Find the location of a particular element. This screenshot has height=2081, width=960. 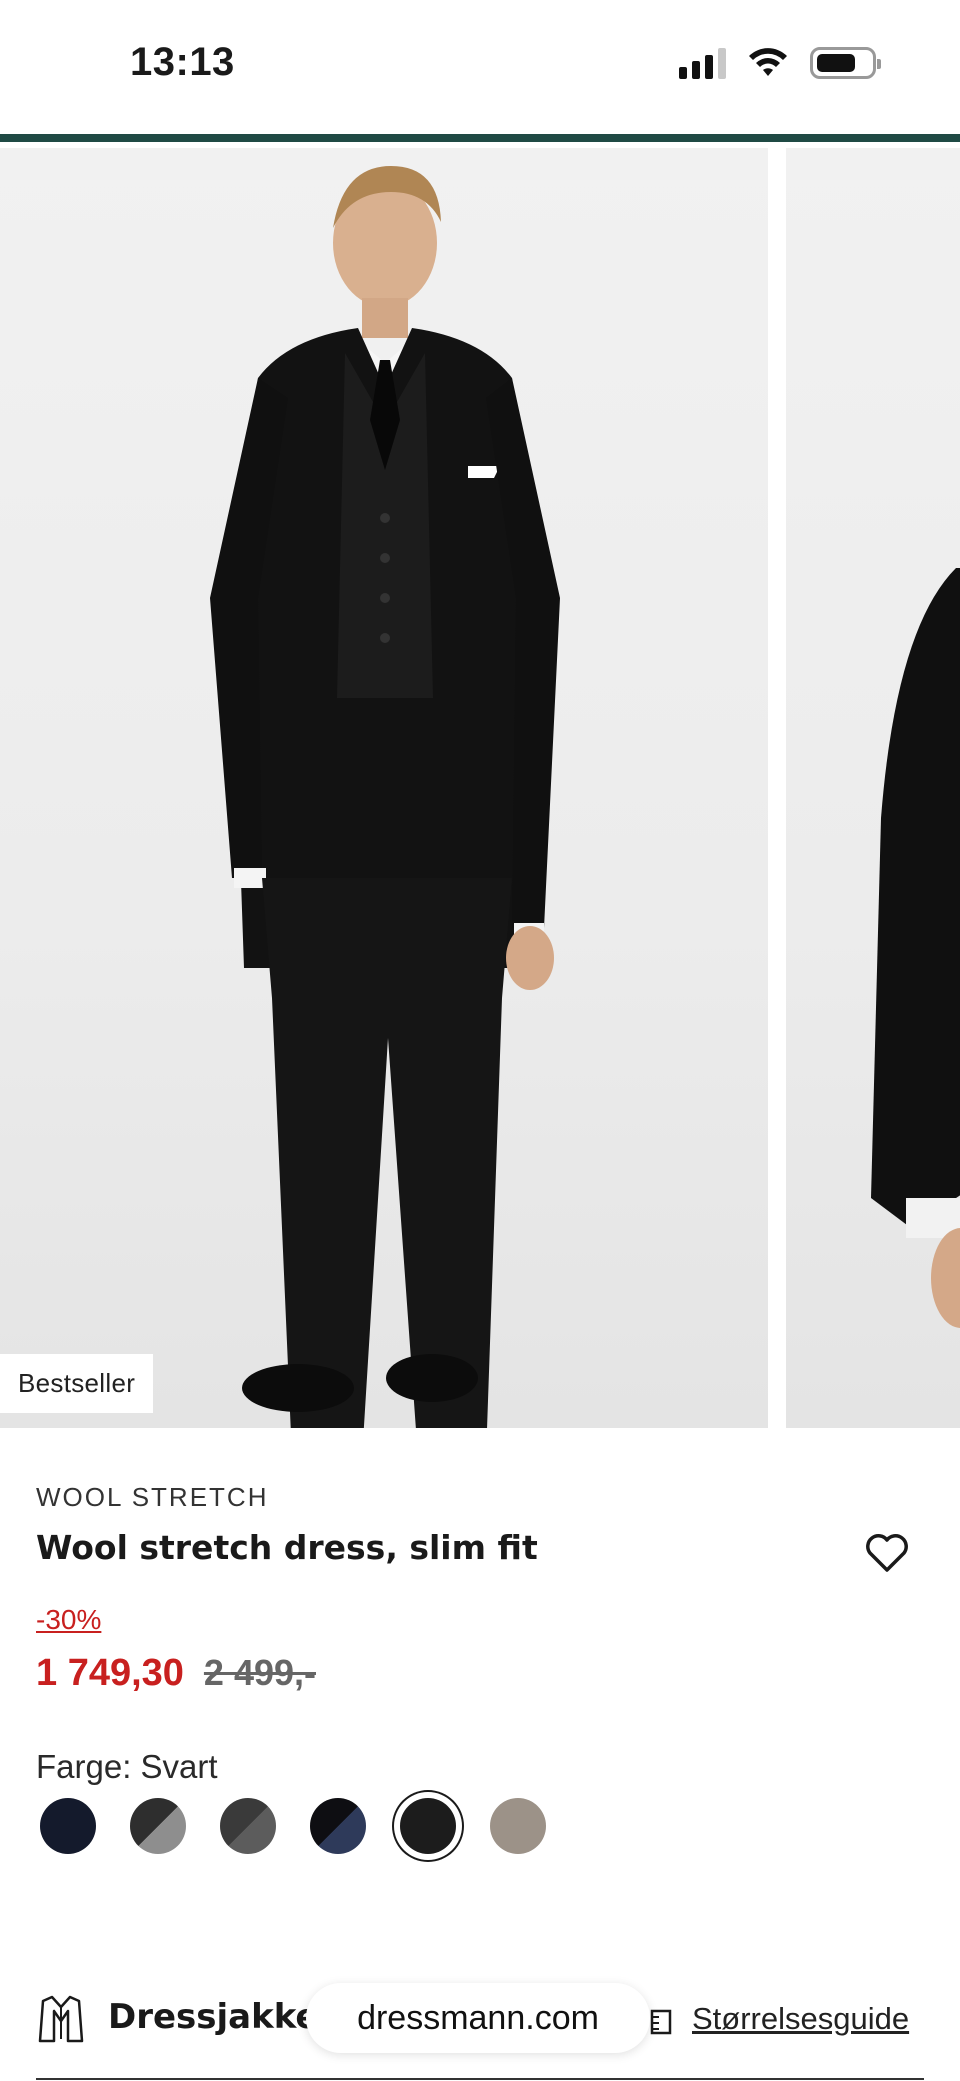

category-label: Dressjakke is located at coordinates (213, 2017).